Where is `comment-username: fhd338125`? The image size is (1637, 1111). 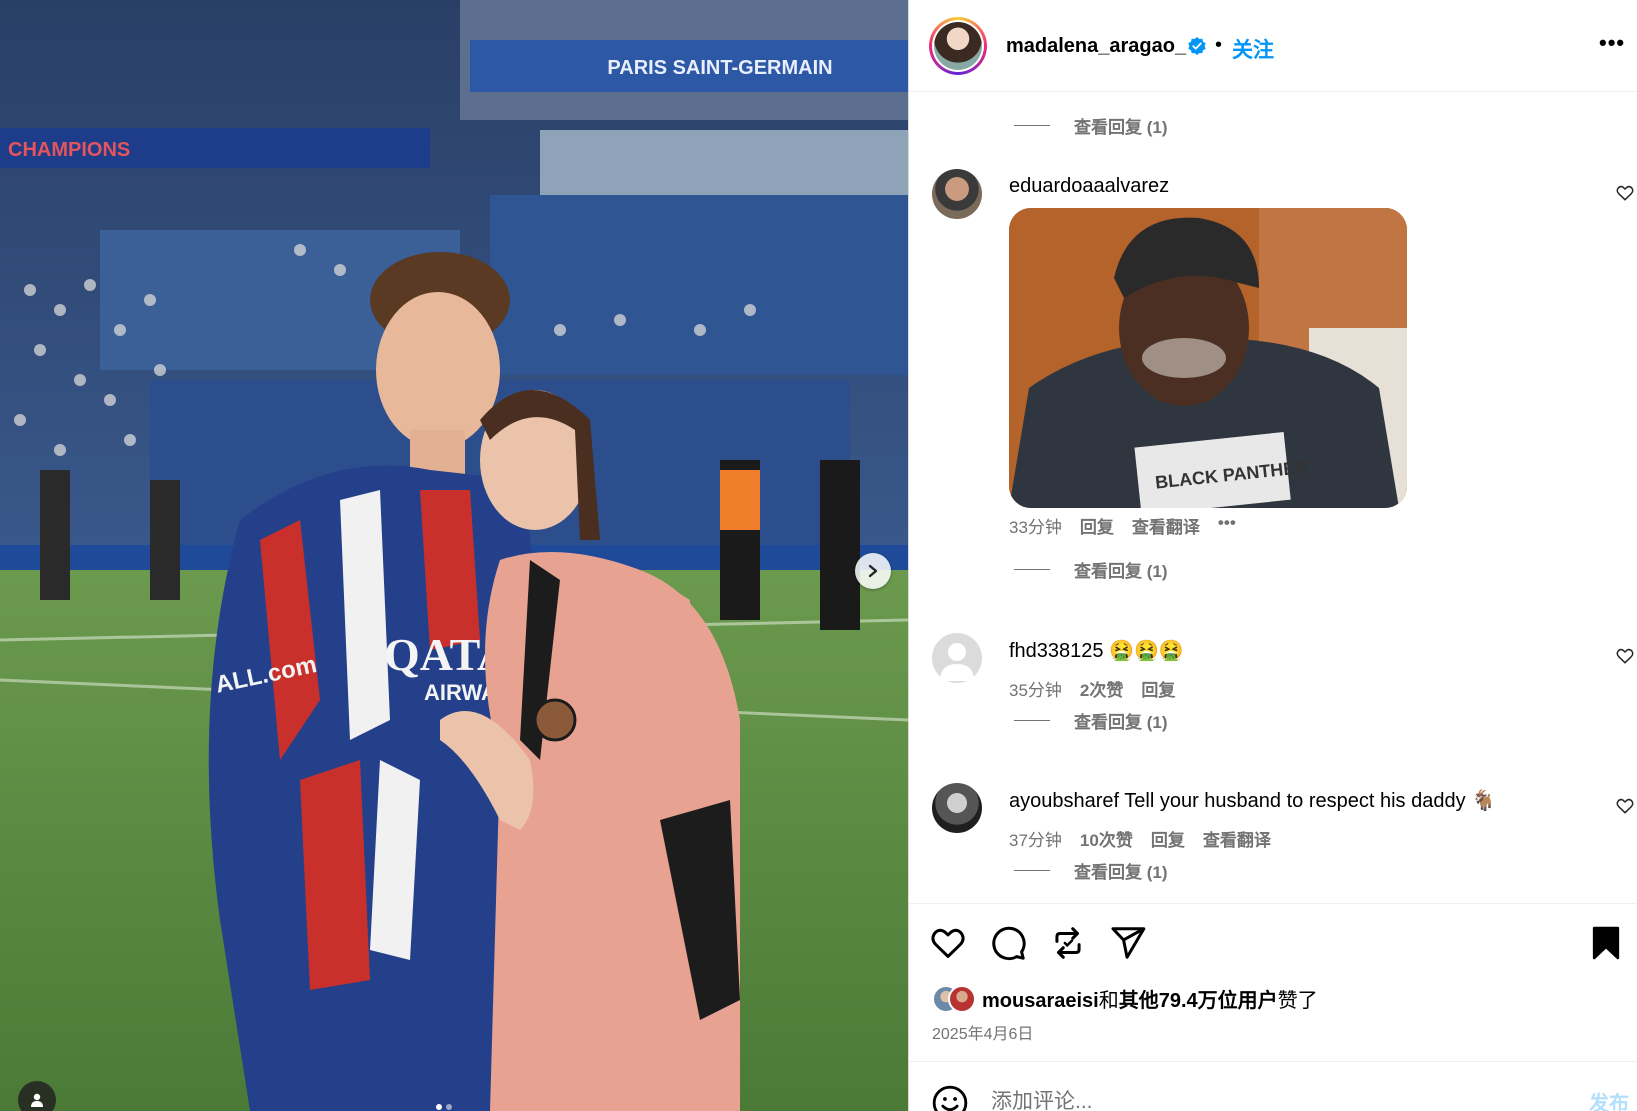 comment-username: fhd338125 is located at coordinates (1056, 651).